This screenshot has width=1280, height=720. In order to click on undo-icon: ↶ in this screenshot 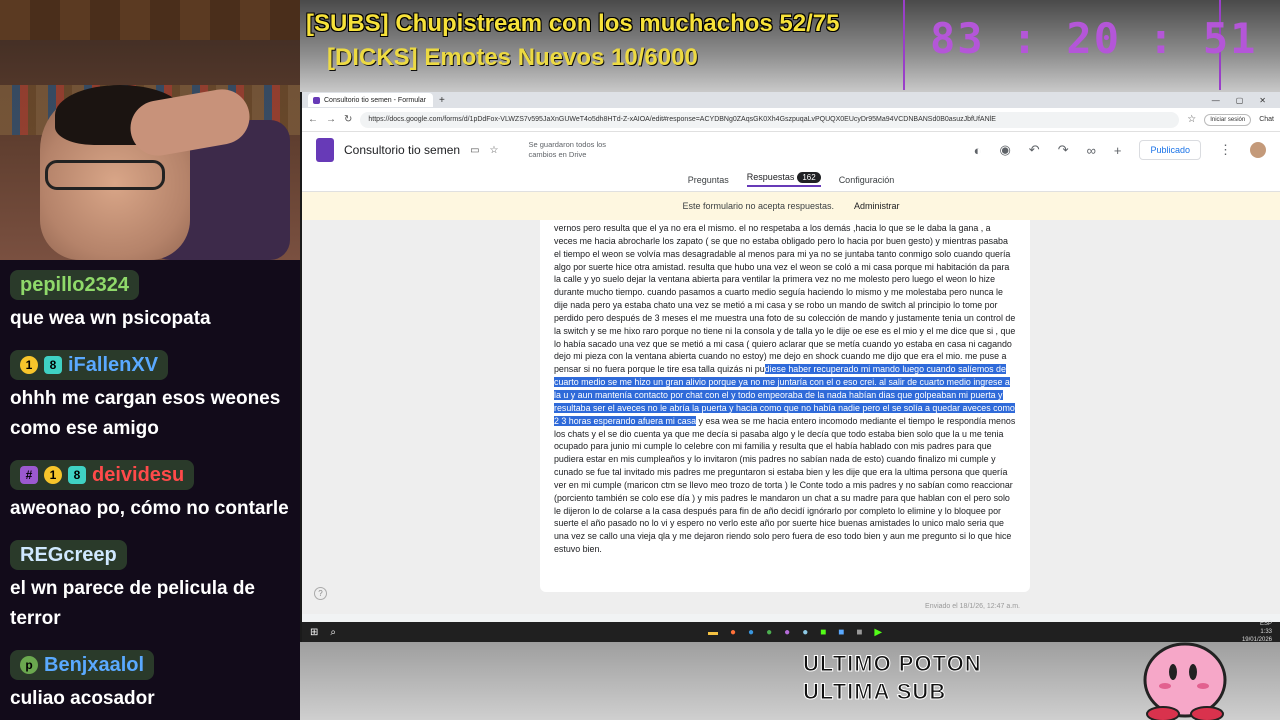, I will do `click(1034, 150)`.